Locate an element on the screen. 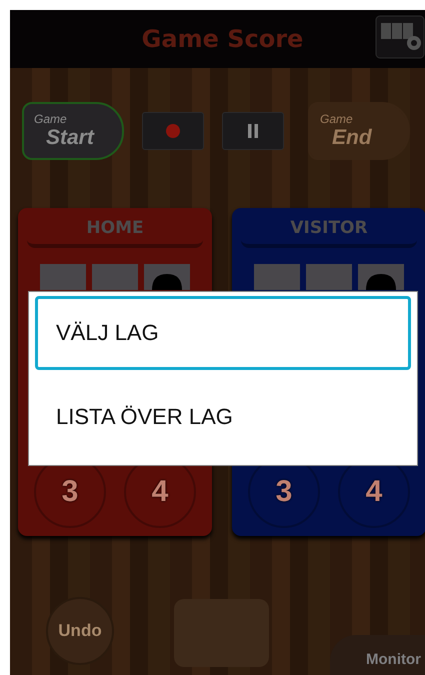 The image size is (425, 675). game-button: Game Start is located at coordinates (73, 131).